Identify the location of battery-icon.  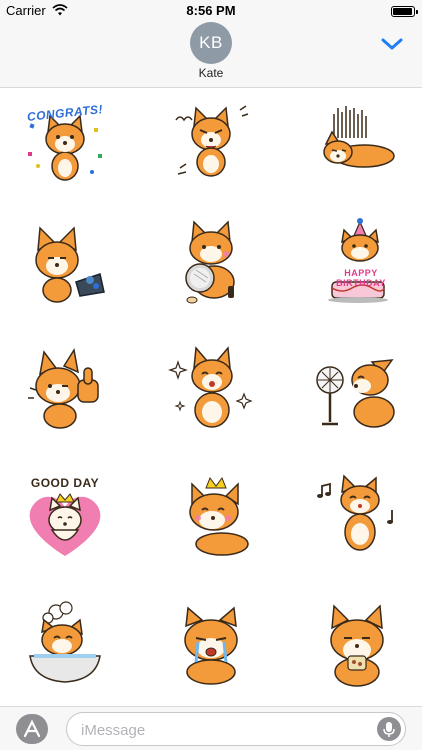
(404, 11).